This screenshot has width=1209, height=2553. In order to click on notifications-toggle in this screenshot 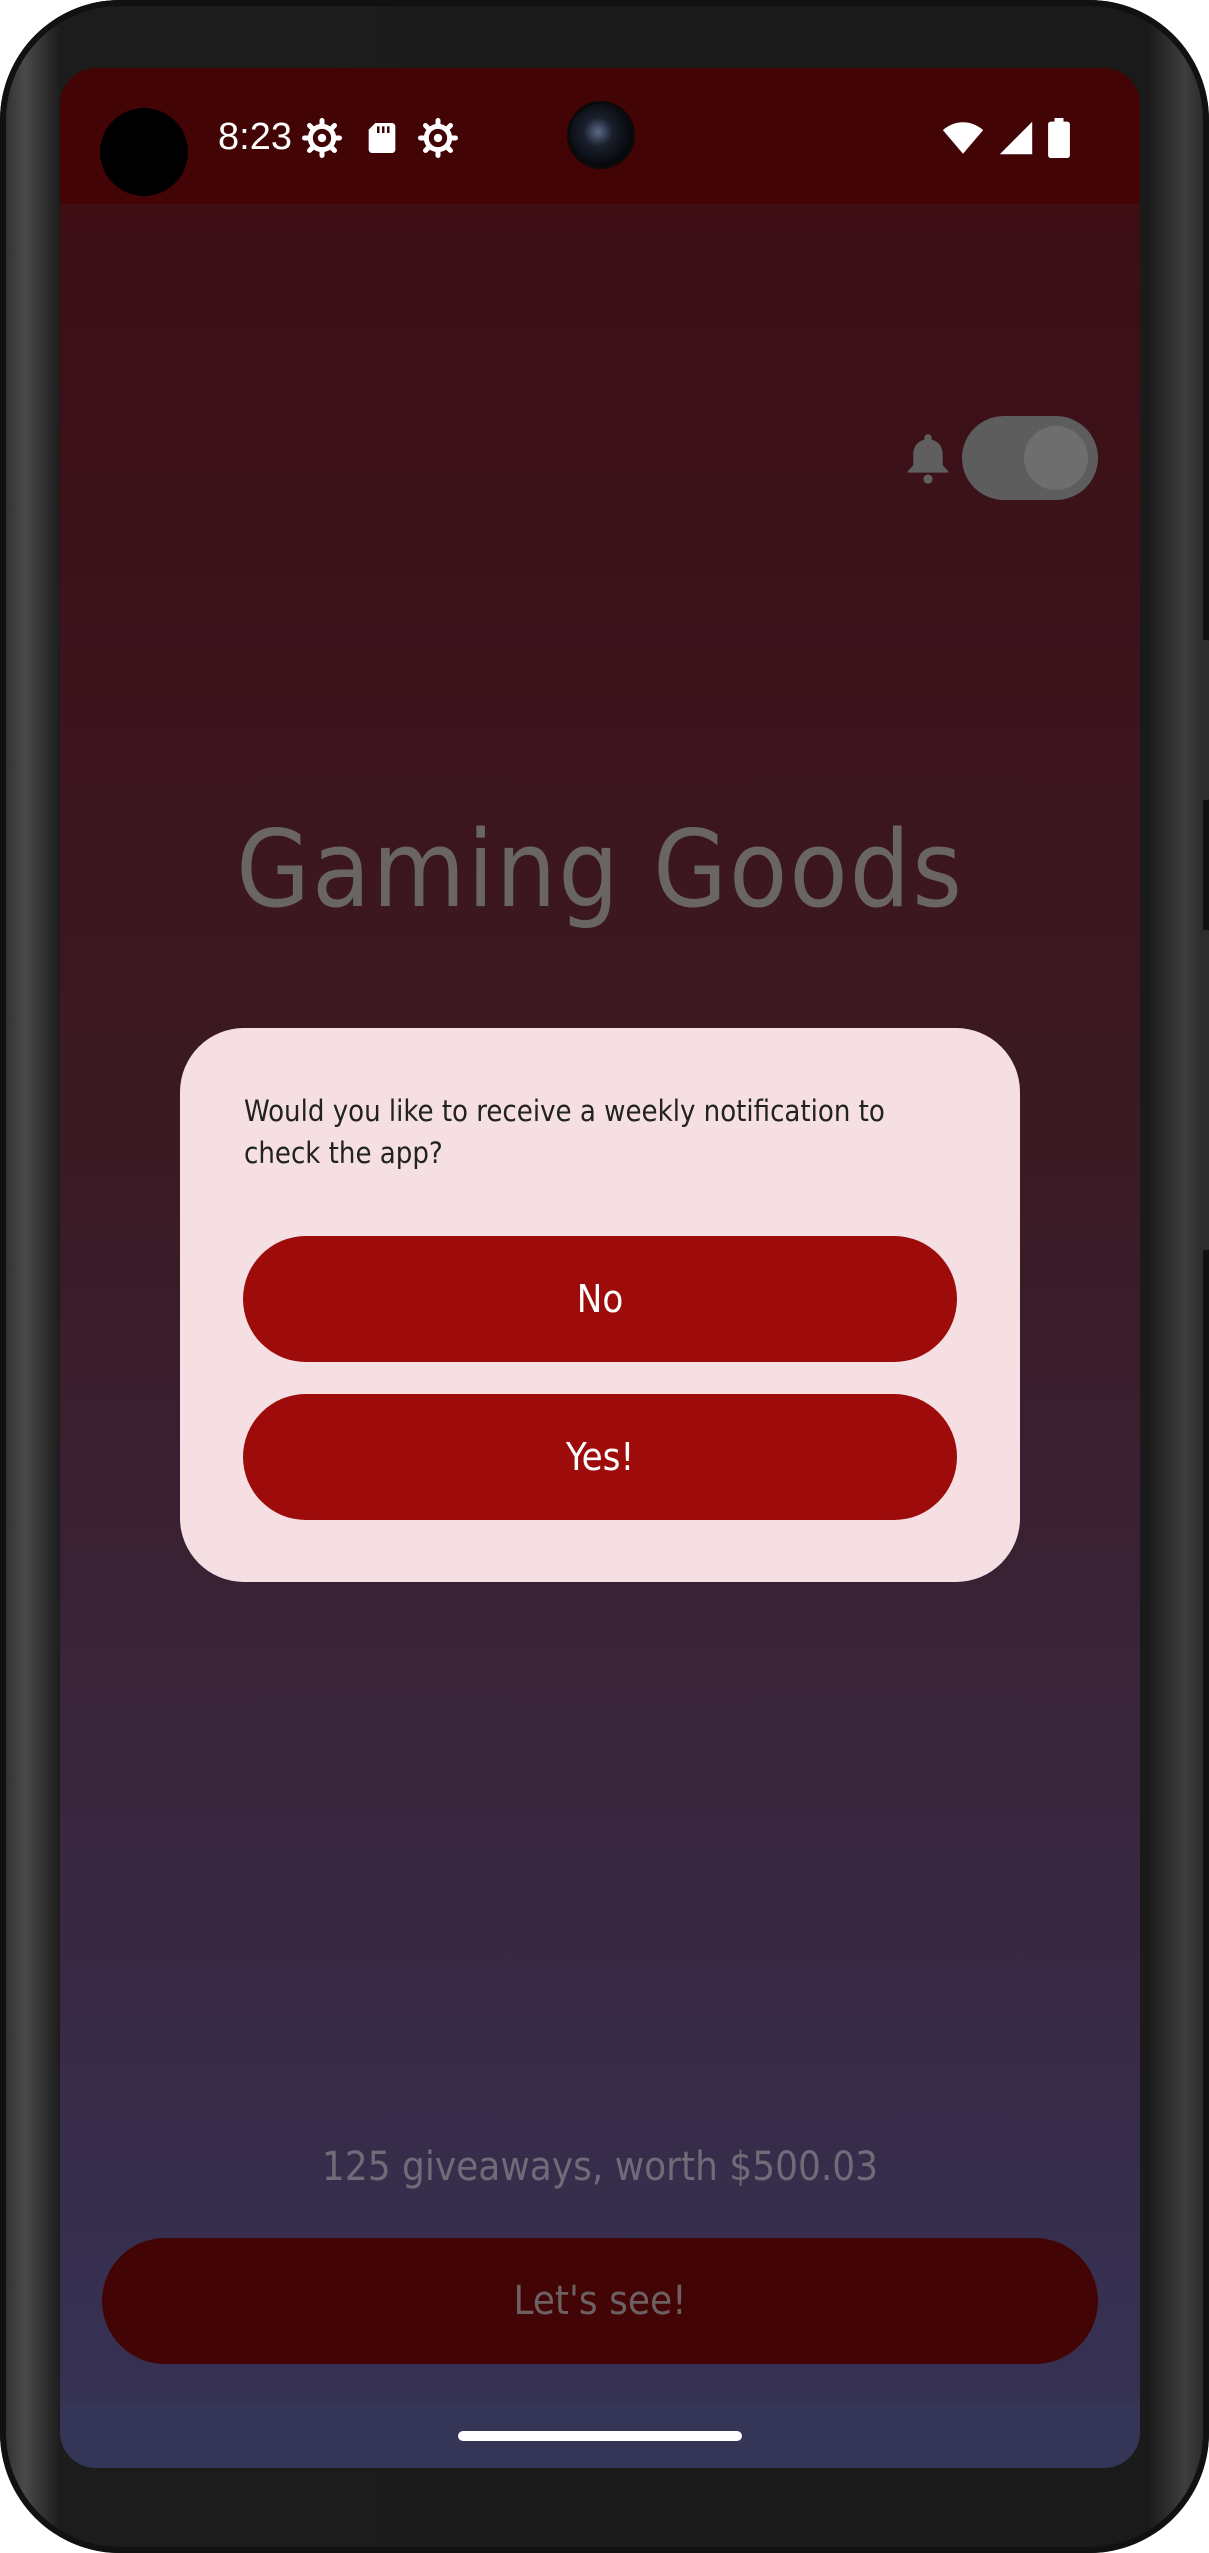, I will do `click(1030, 458)`.